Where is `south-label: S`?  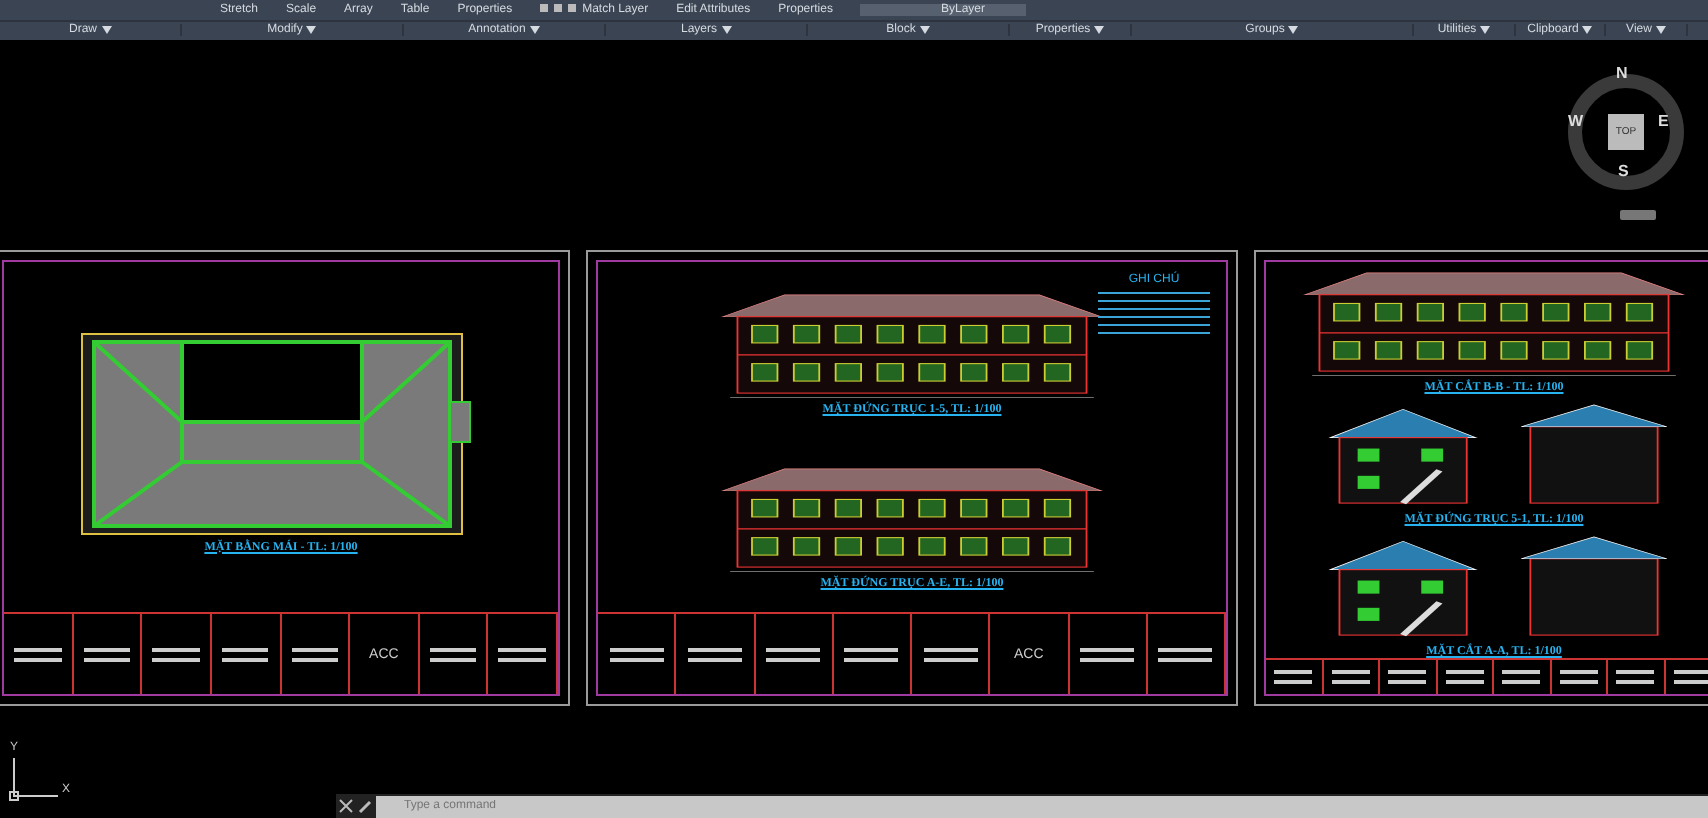 south-label: S is located at coordinates (1623, 171).